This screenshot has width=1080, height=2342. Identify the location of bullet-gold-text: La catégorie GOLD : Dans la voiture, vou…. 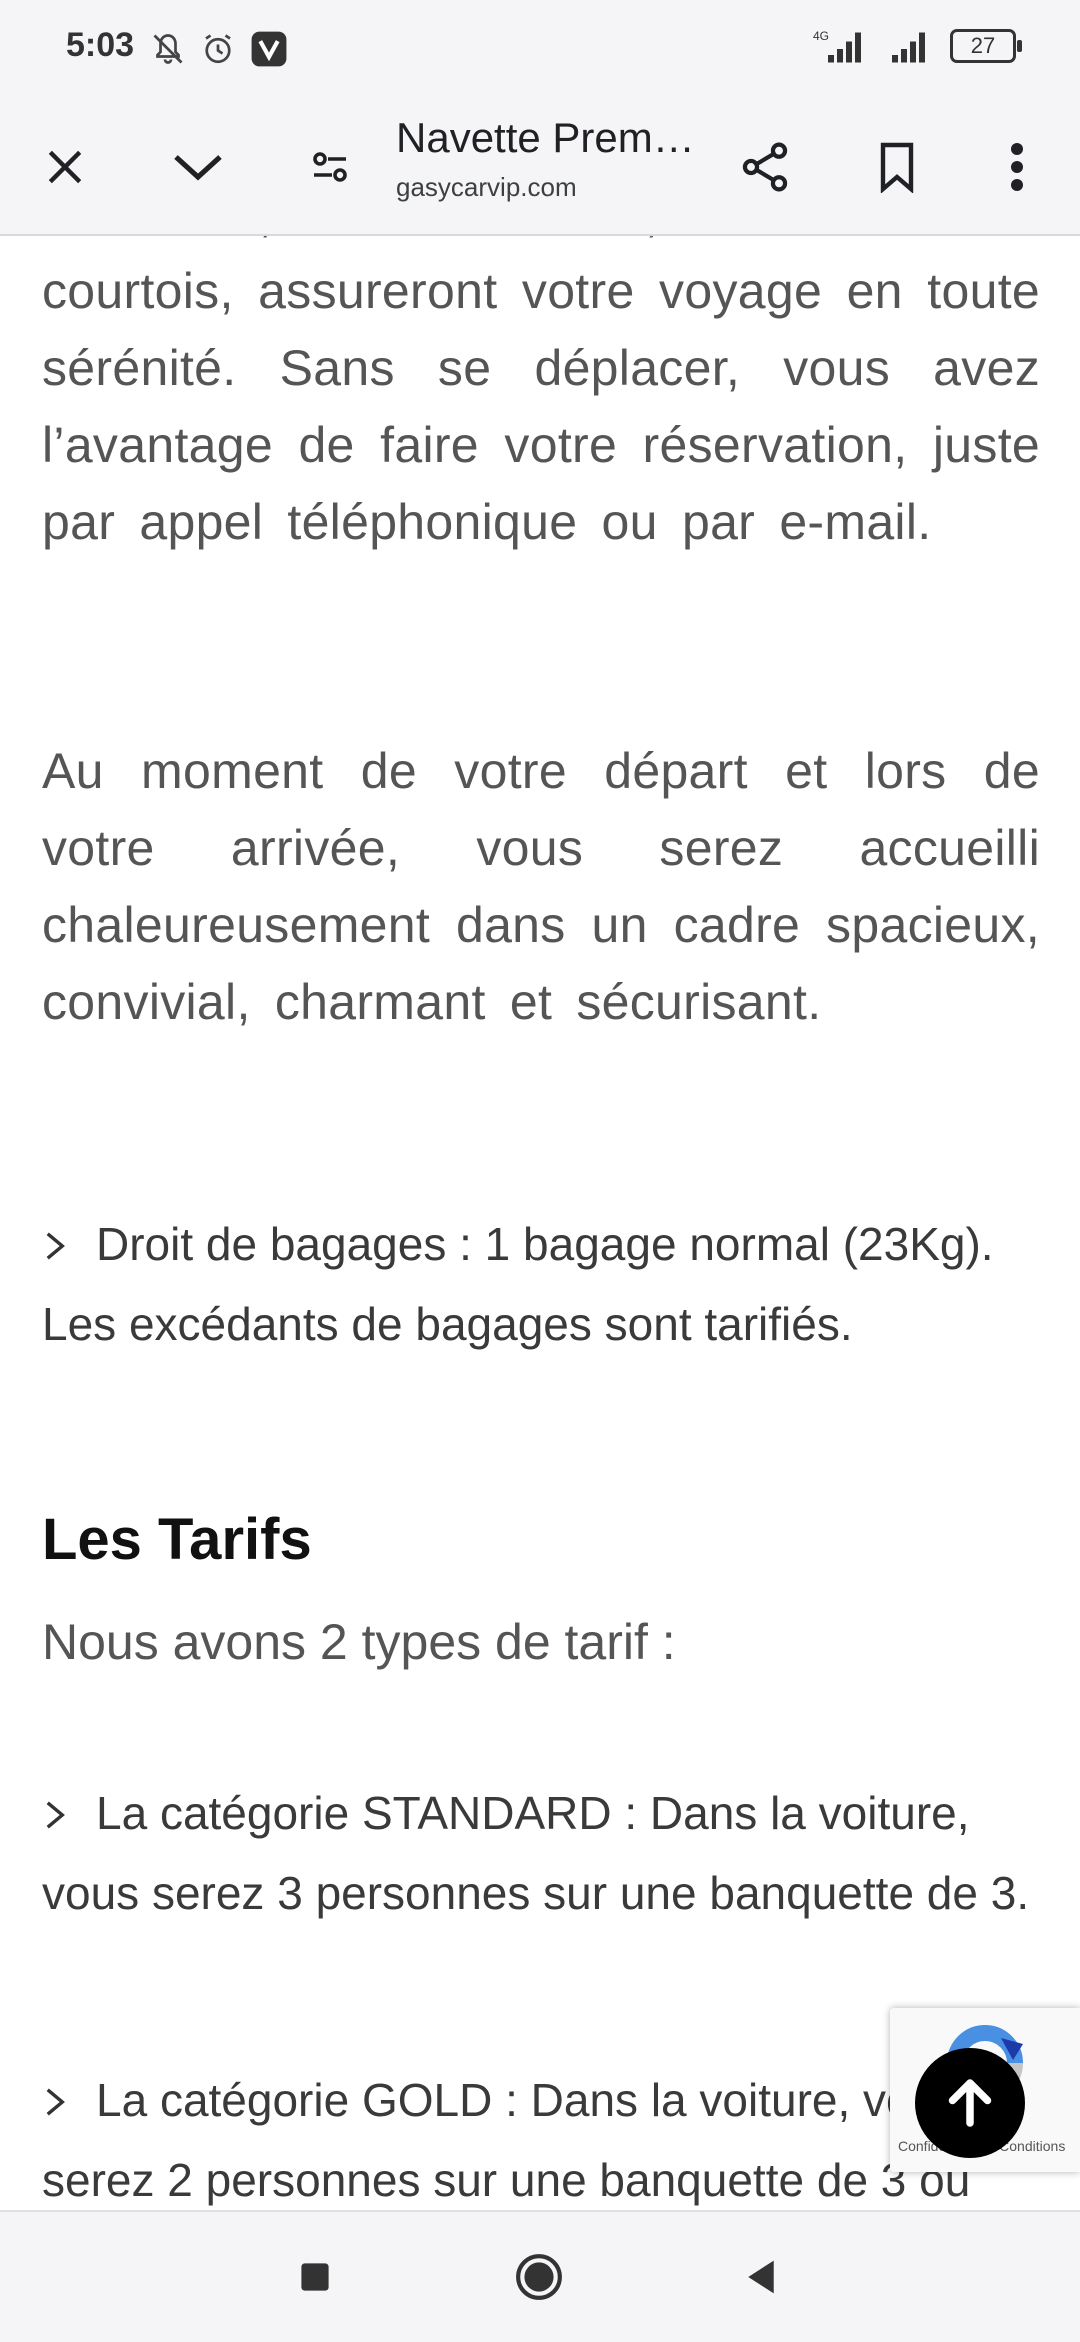
(506, 2140).